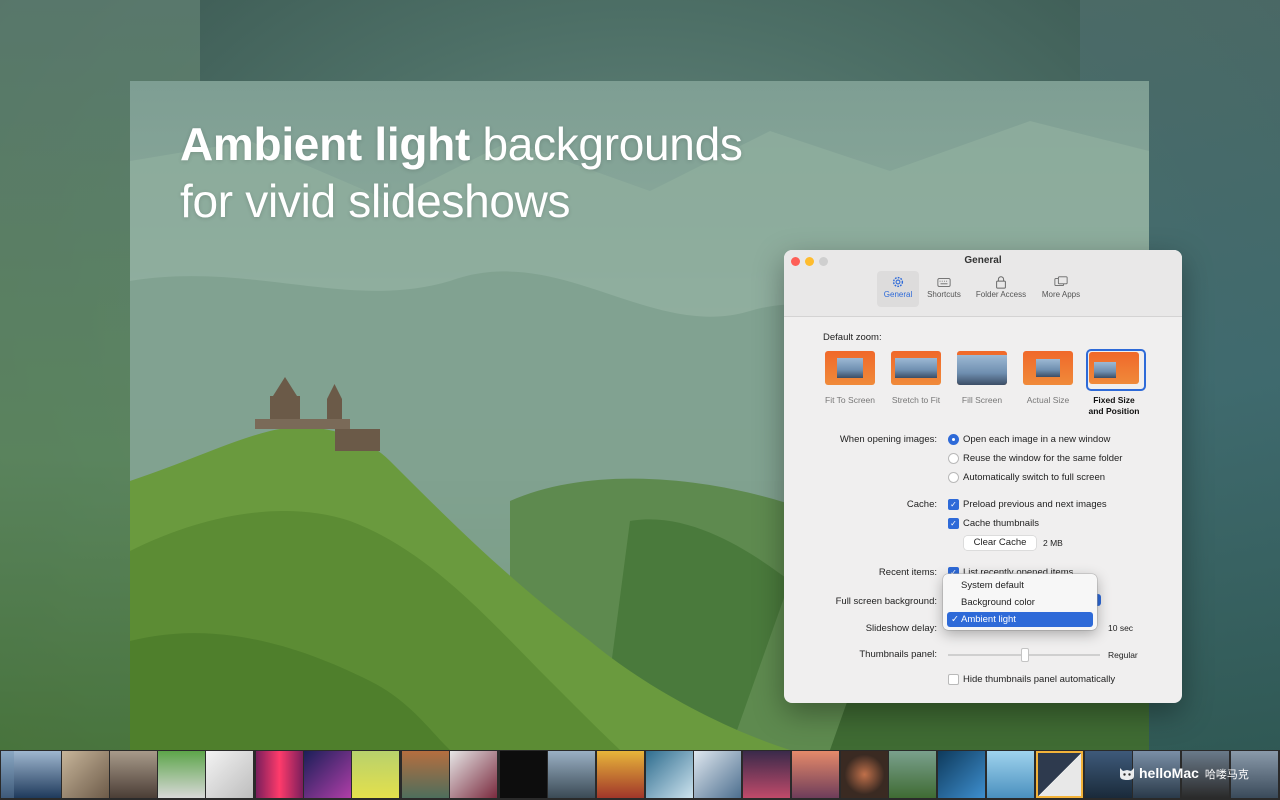  I want to click on tab-folder-access-label: Folder Access, so click(1001, 294).